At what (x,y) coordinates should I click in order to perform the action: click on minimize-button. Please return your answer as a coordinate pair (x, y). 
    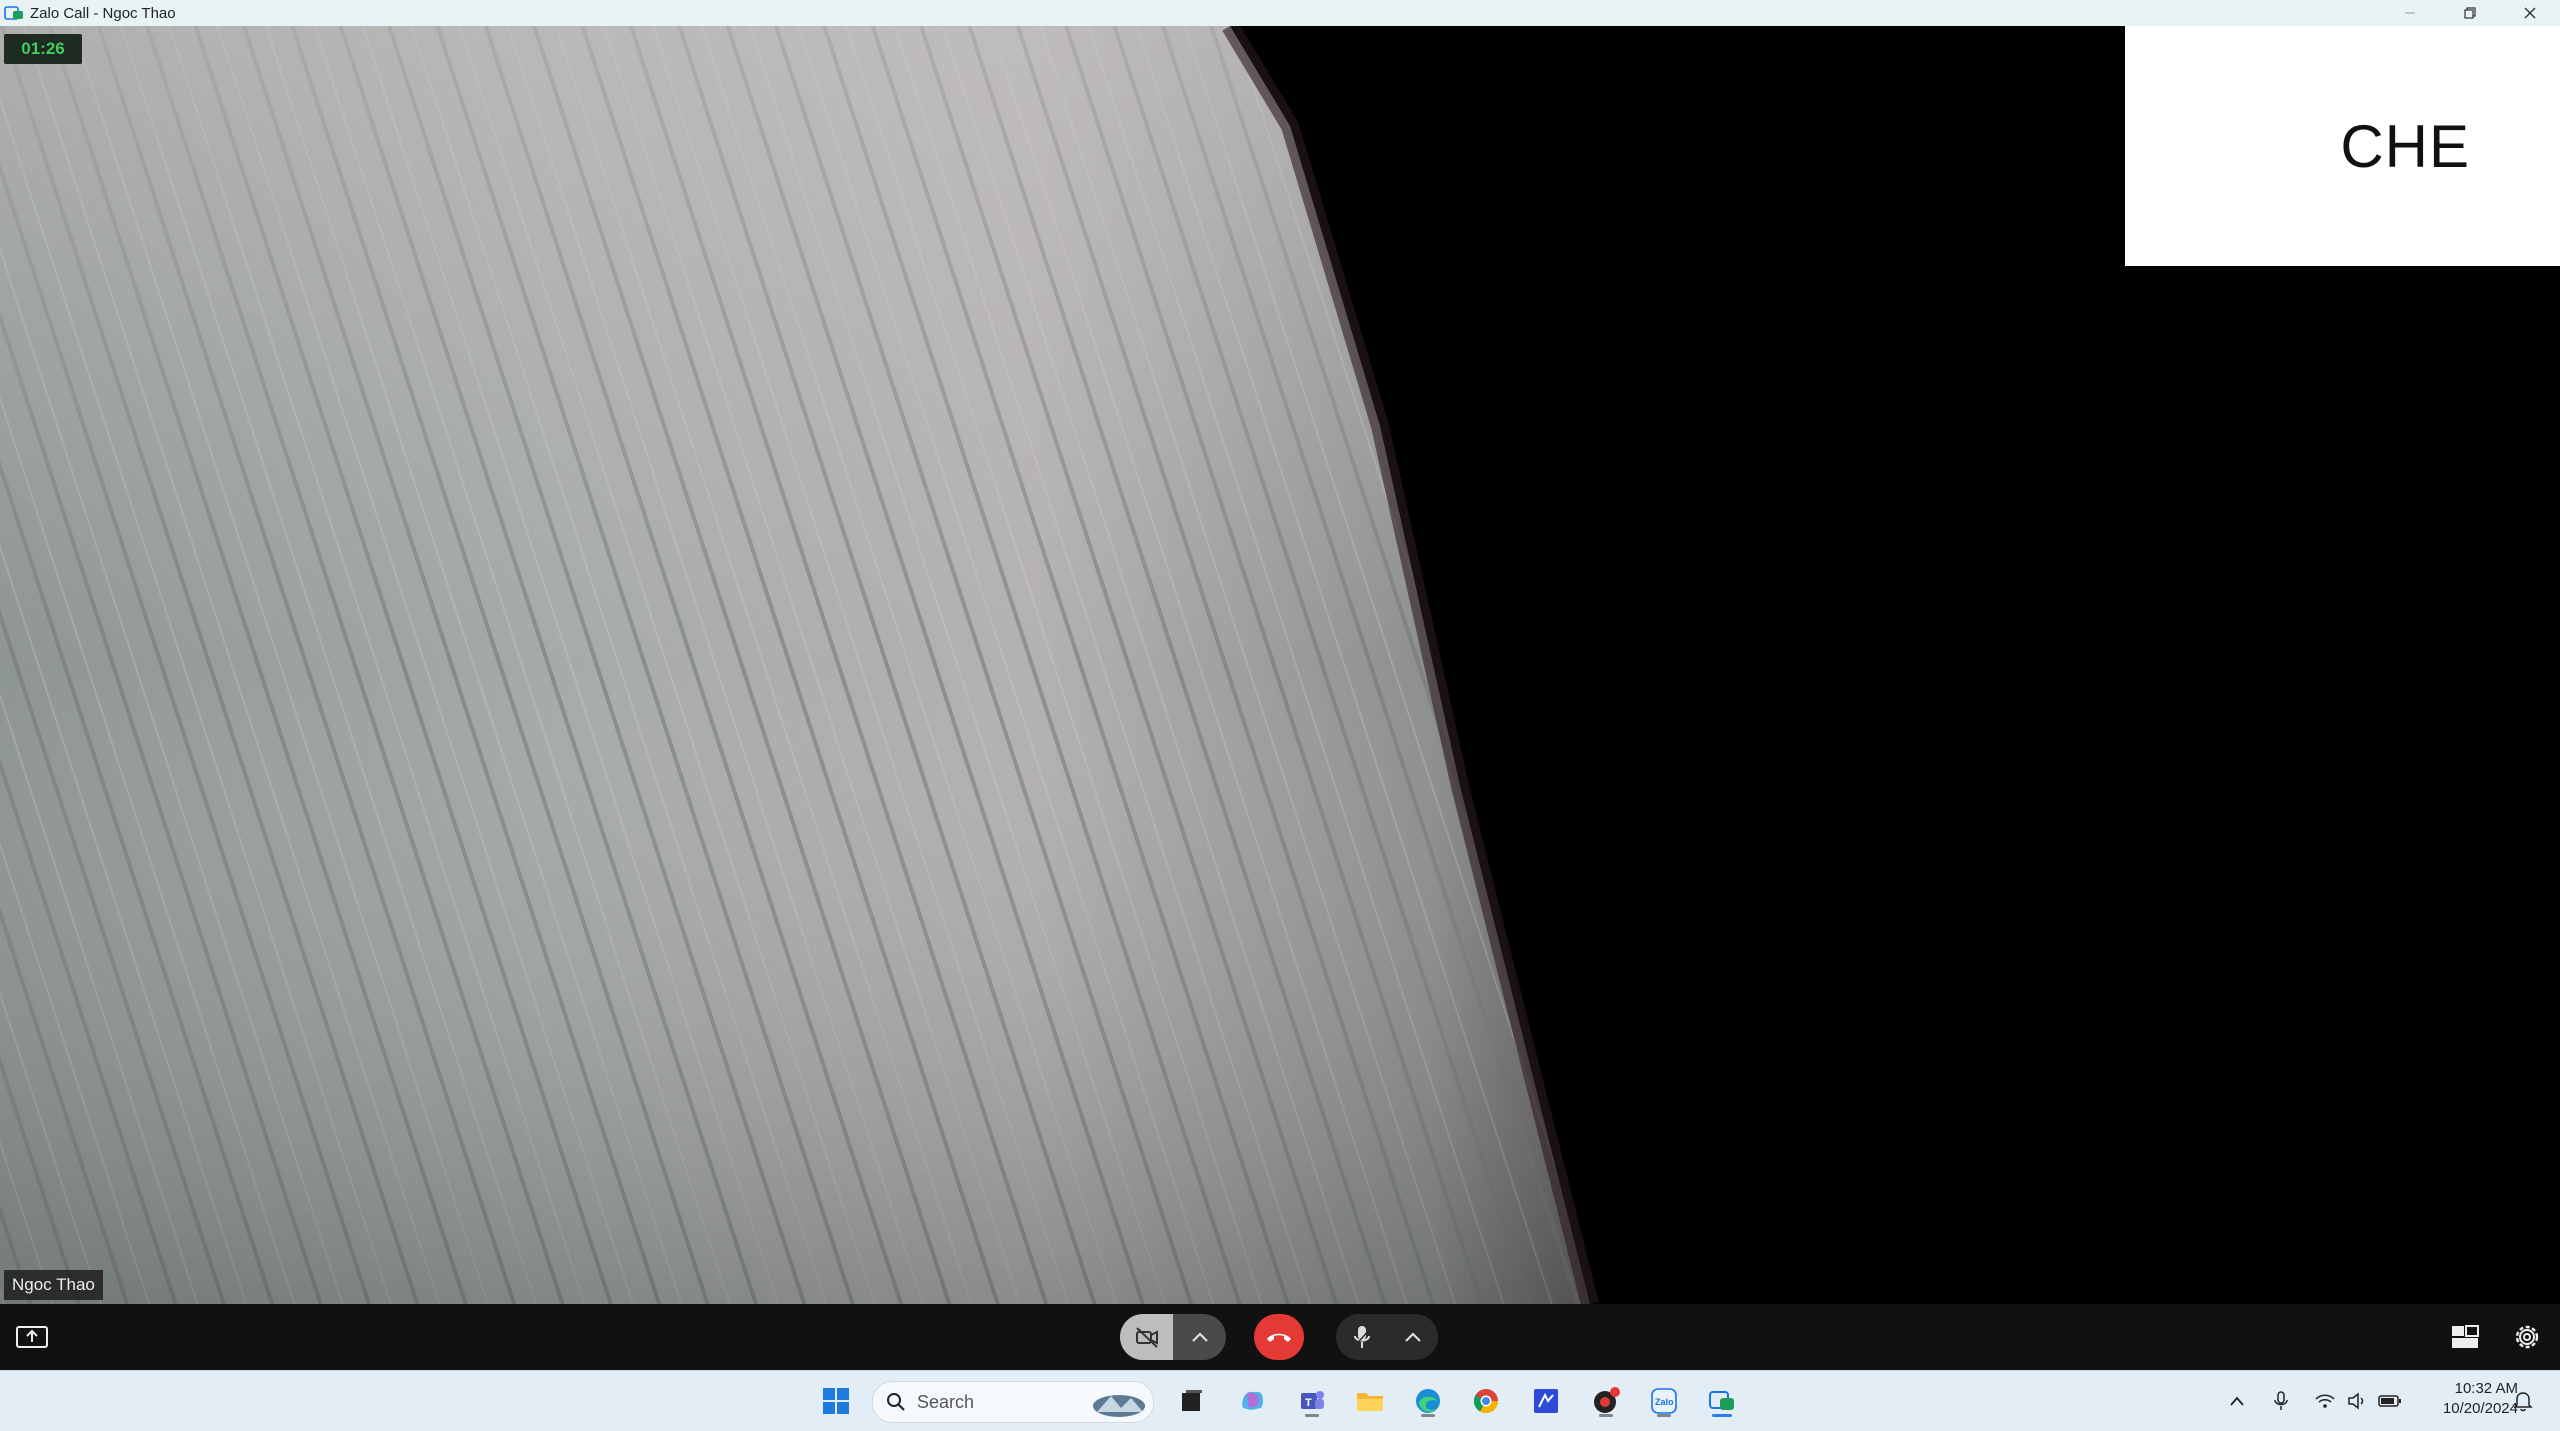
    Looking at the image, I should click on (2410, 13).